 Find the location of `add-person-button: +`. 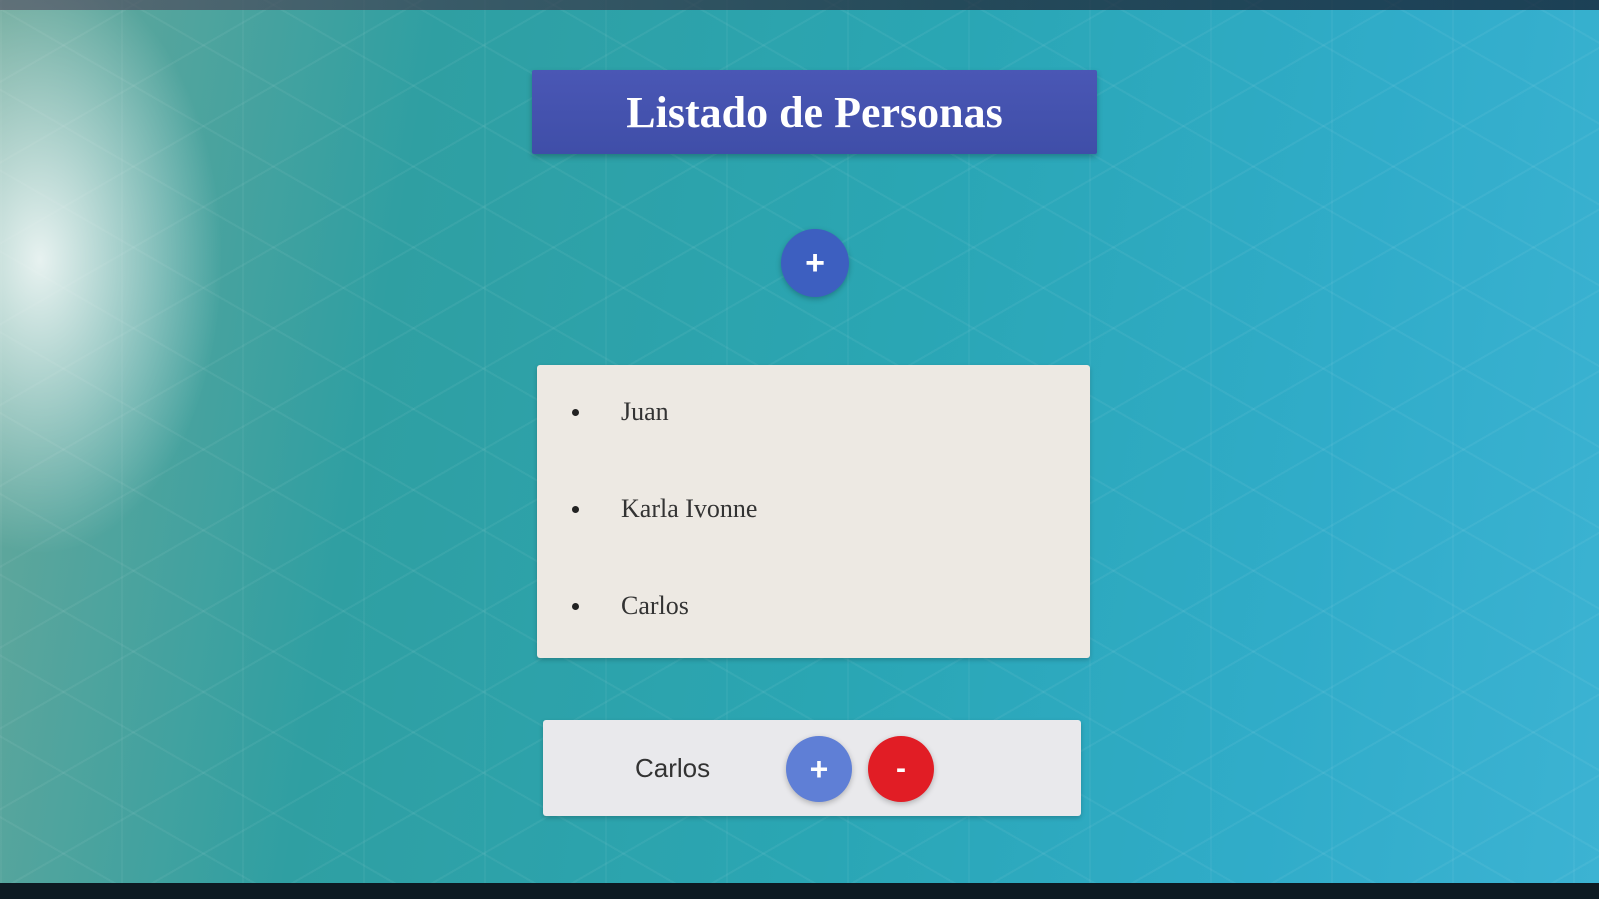

add-person-button: + is located at coordinates (815, 263).